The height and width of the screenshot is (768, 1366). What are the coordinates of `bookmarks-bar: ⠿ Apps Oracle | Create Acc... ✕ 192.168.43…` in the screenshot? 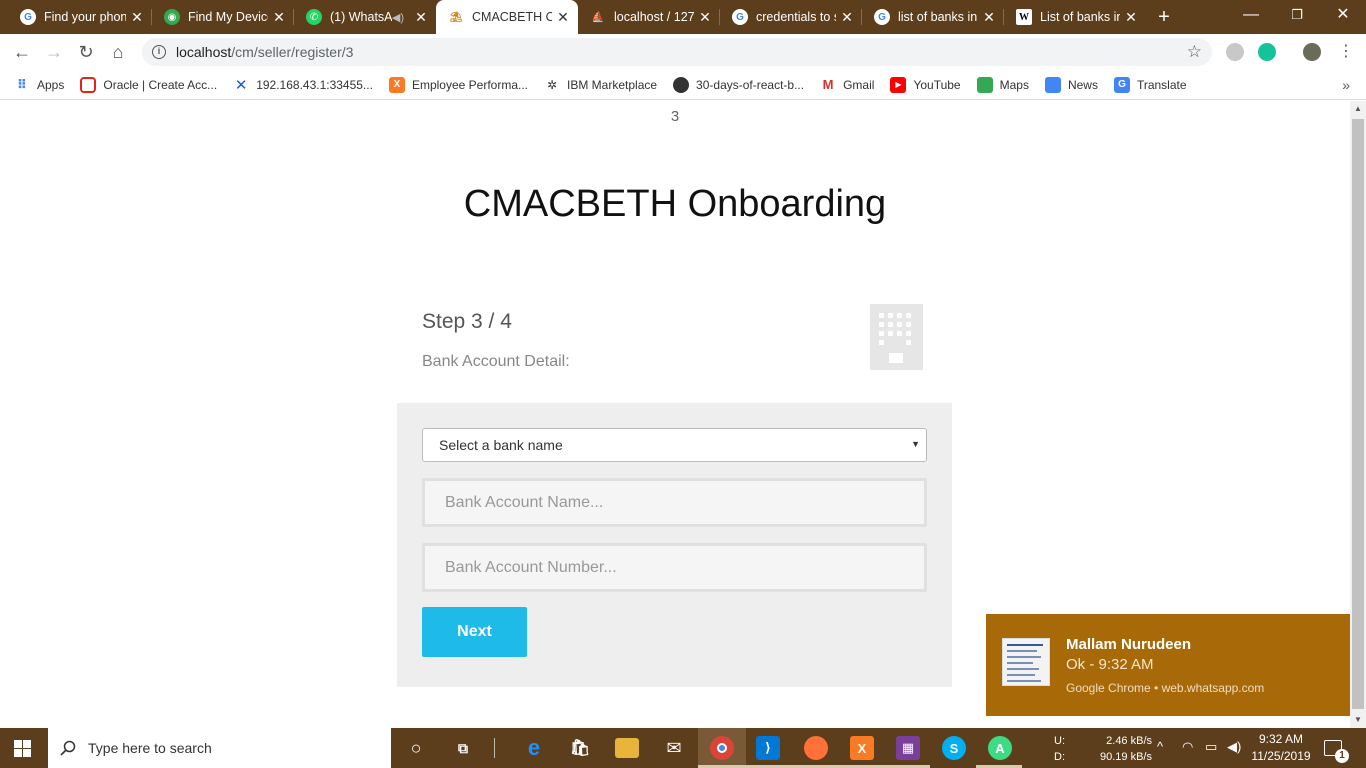 It's located at (683, 85).